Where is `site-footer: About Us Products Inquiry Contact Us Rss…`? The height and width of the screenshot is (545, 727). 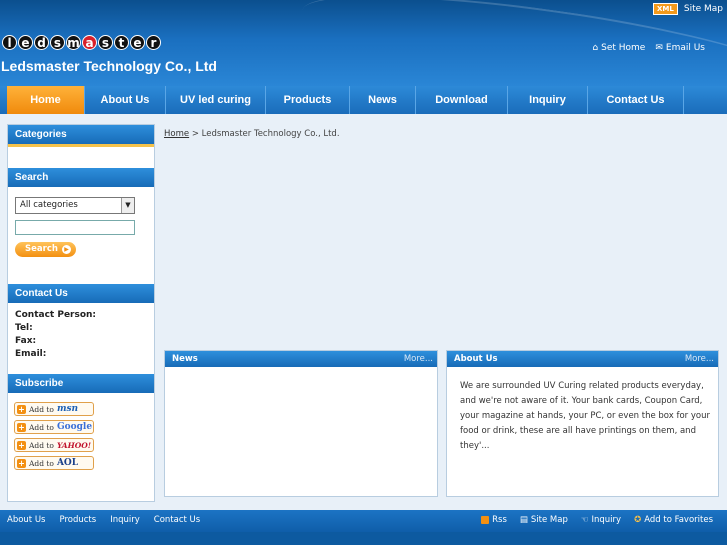
site-footer: About Us Products Inquiry Contact Us Rss… is located at coordinates (363, 521).